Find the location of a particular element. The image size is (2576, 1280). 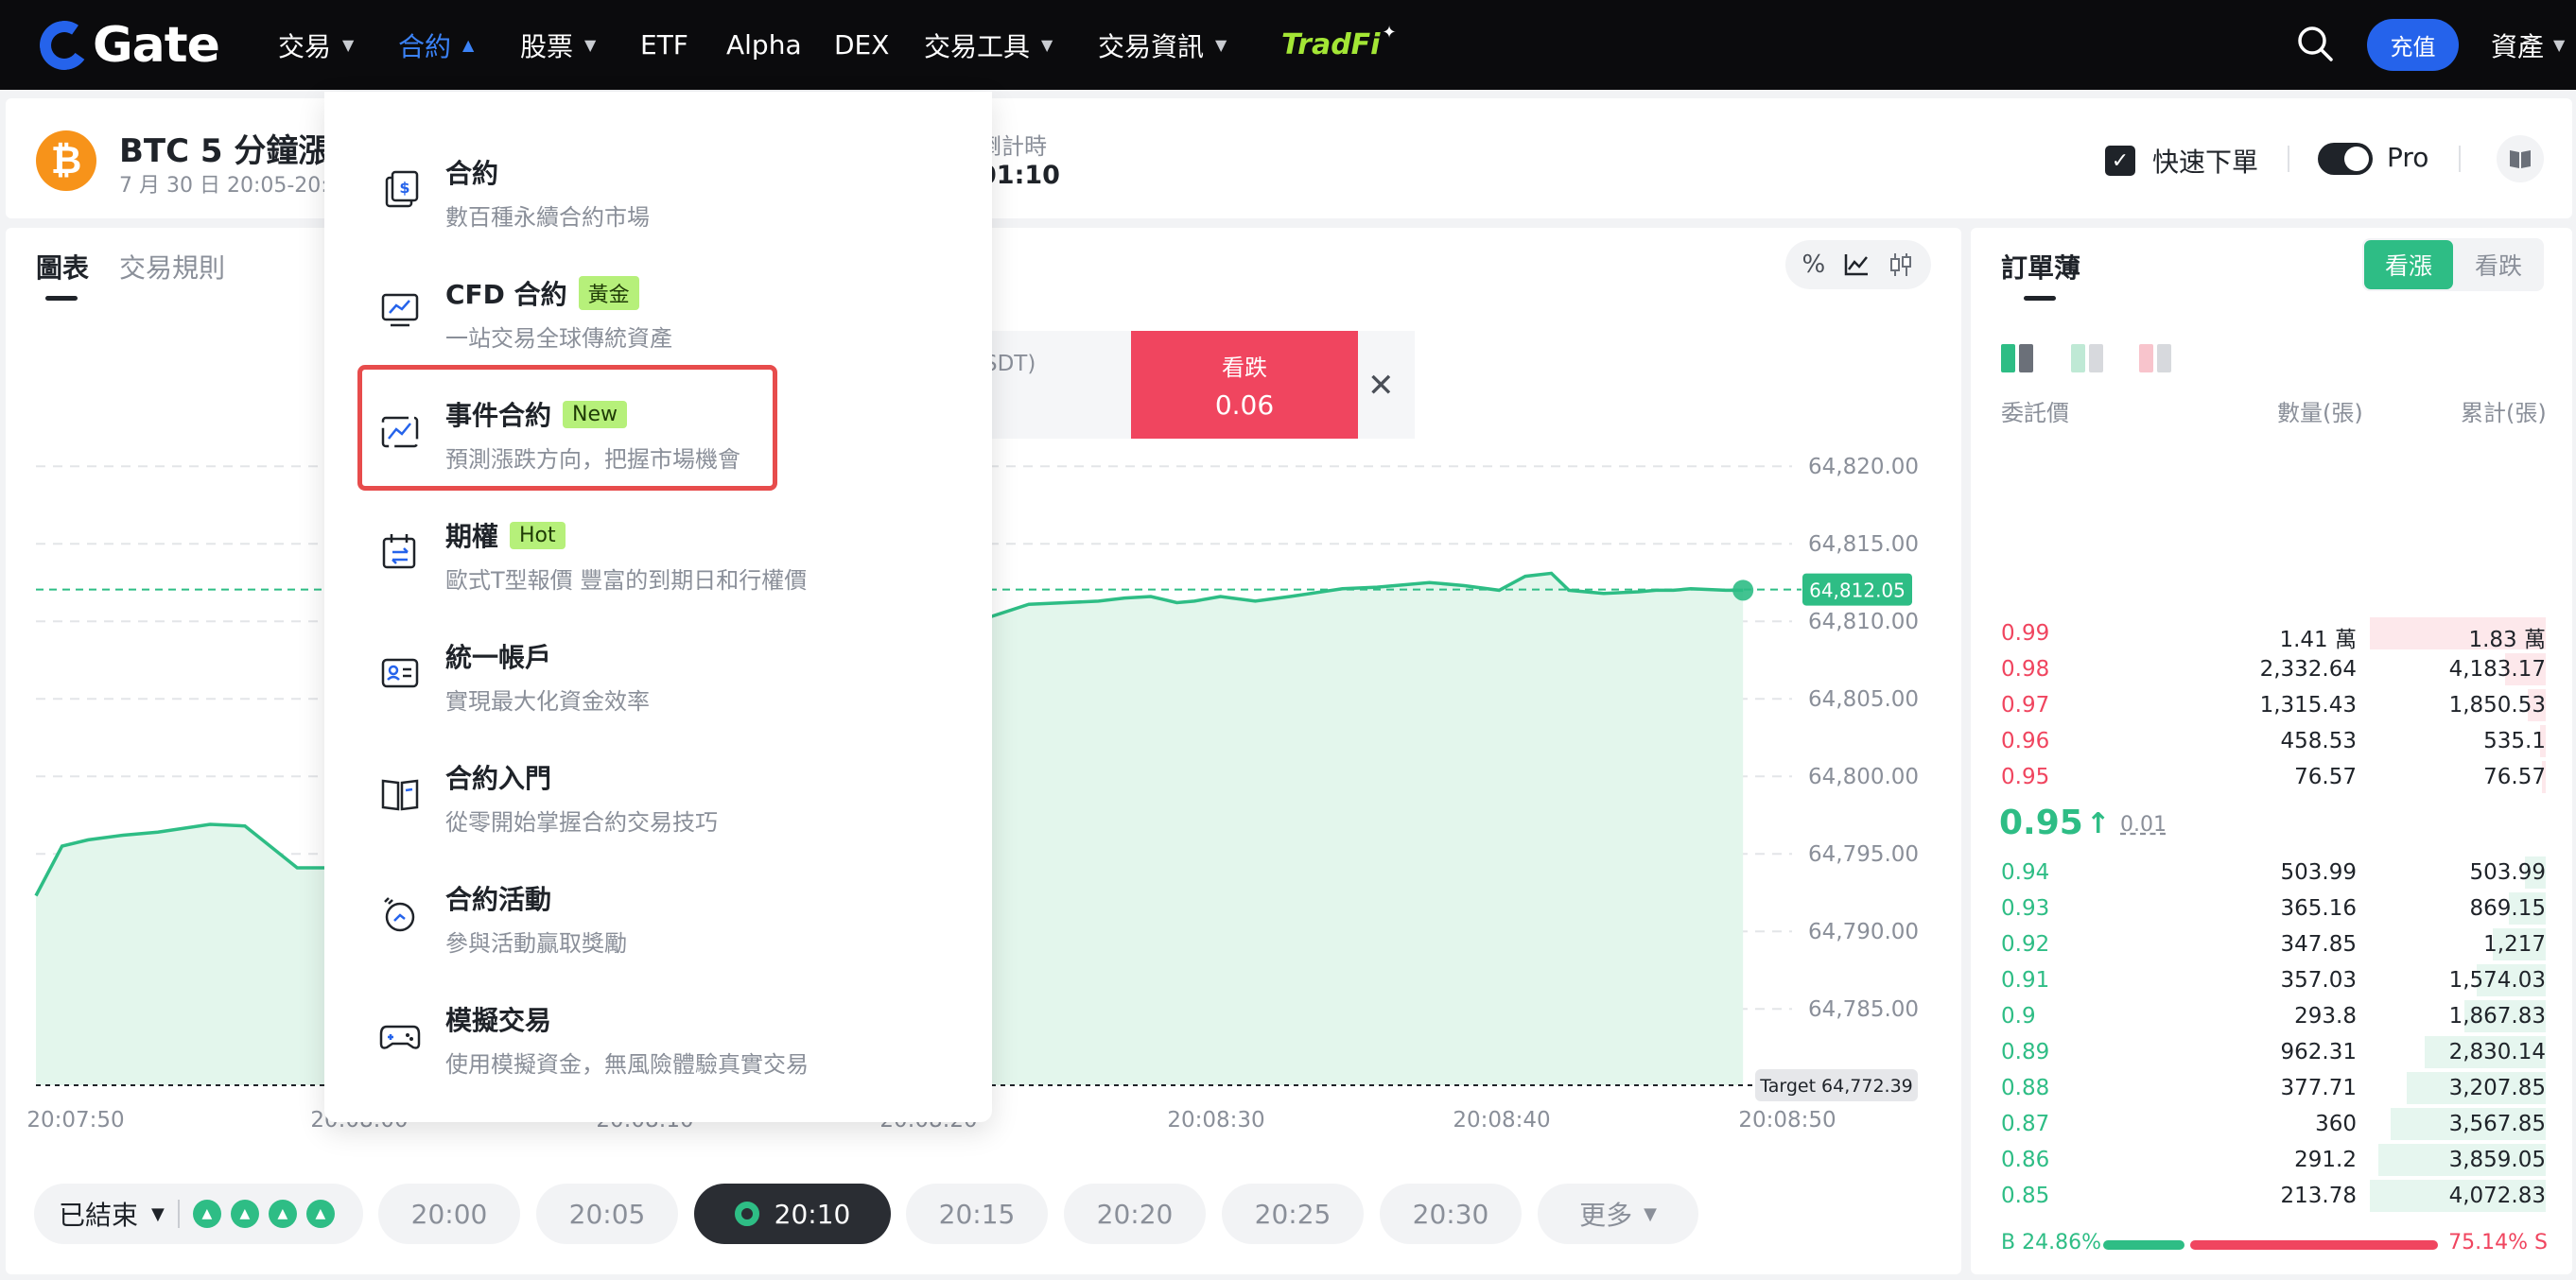

ask-row: 0.99 1.41 萬 1.83 萬 is located at coordinates (2272, 633).